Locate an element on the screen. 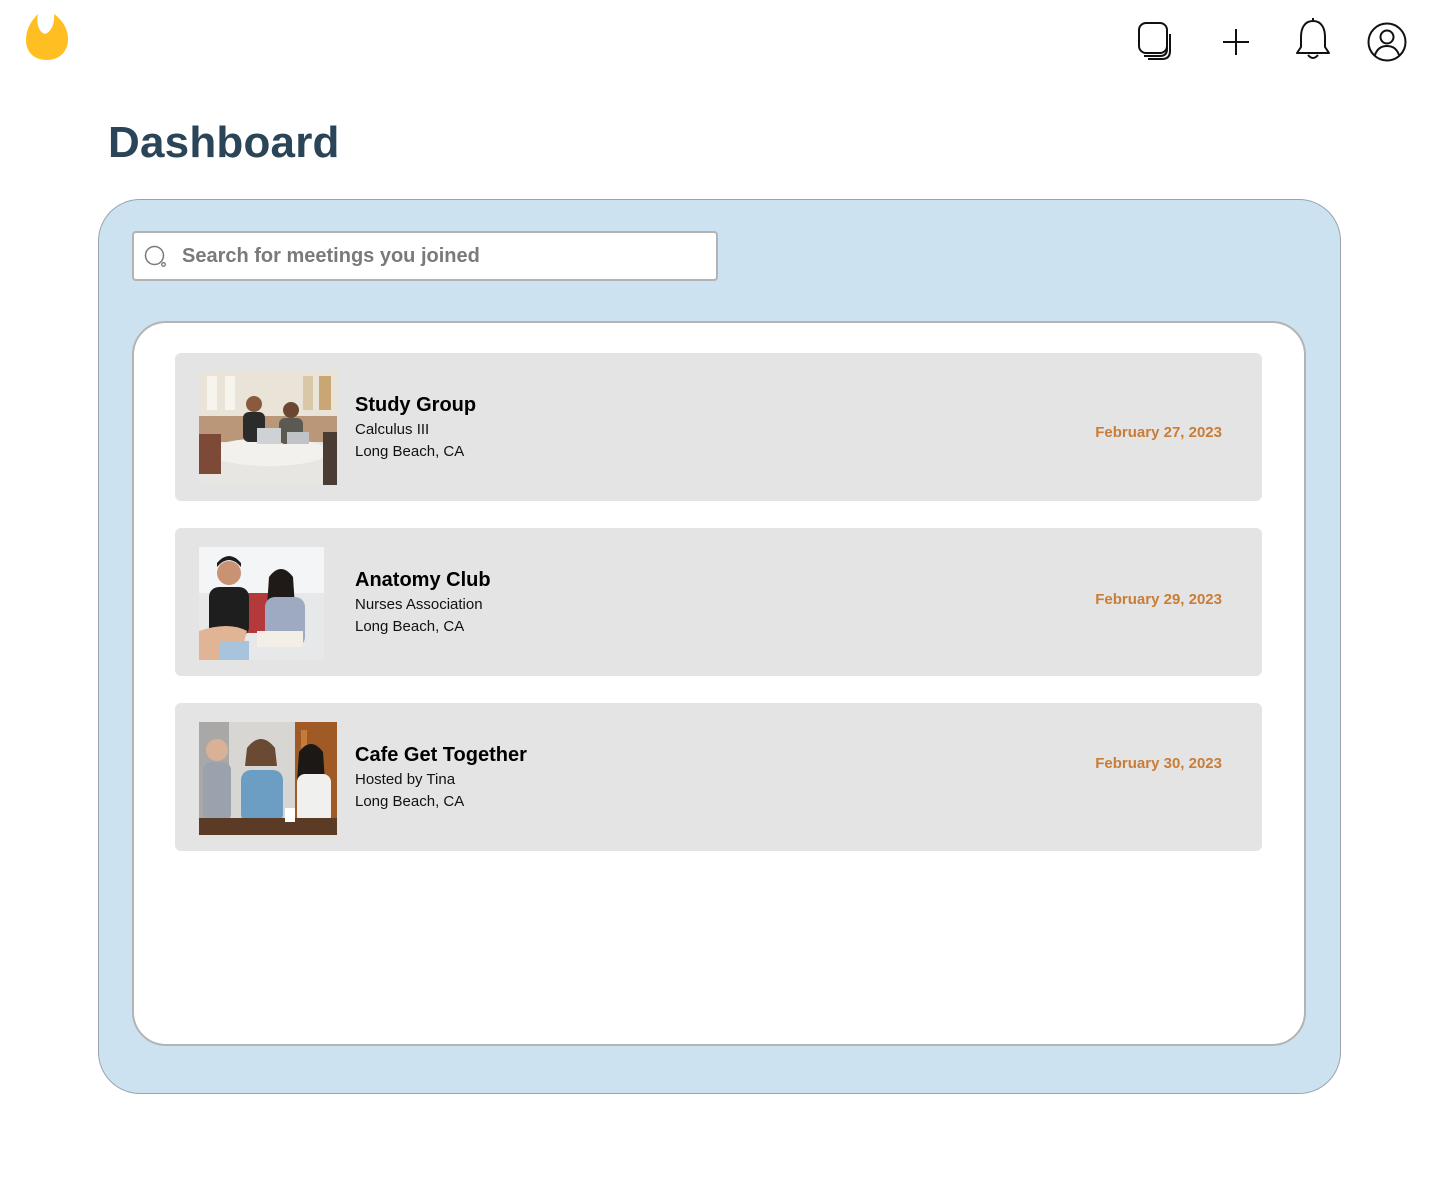 The height and width of the screenshot is (1203, 1440). meeting-subtitle: Hosted by Tina is located at coordinates (405, 779).